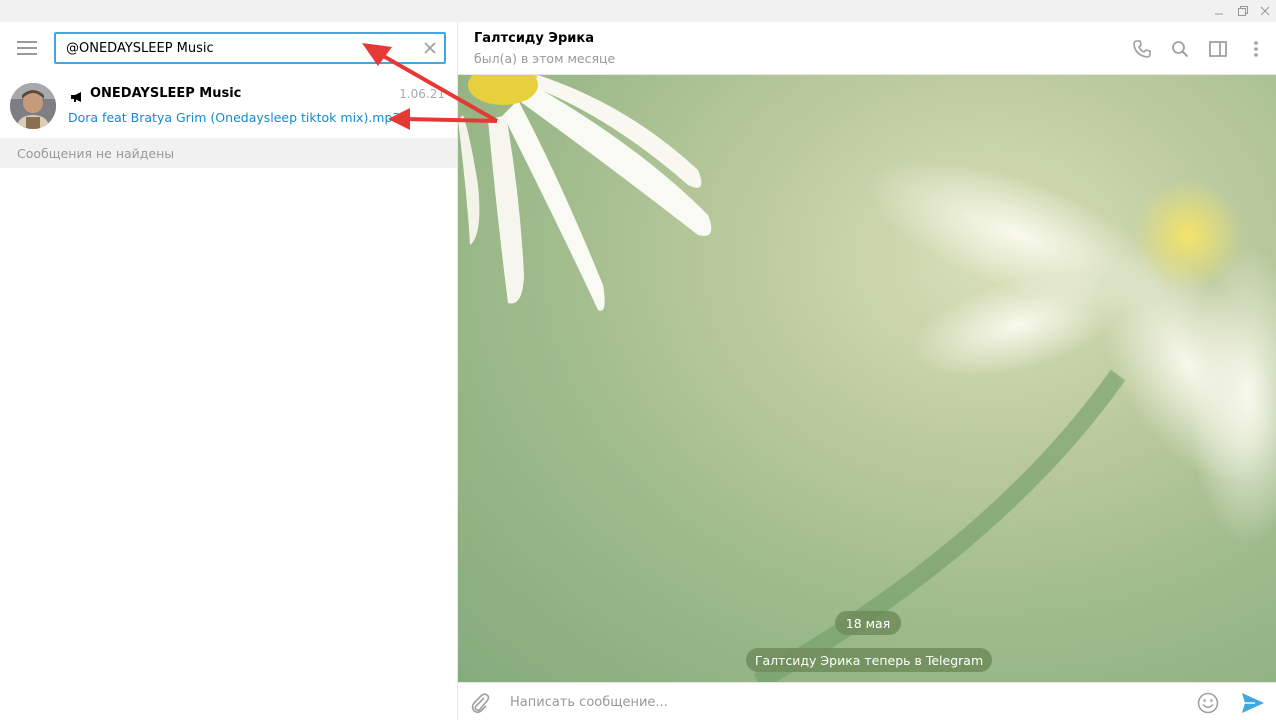 This screenshot has height=720, width=1276. I want to click on message-input, so click(820, 702).